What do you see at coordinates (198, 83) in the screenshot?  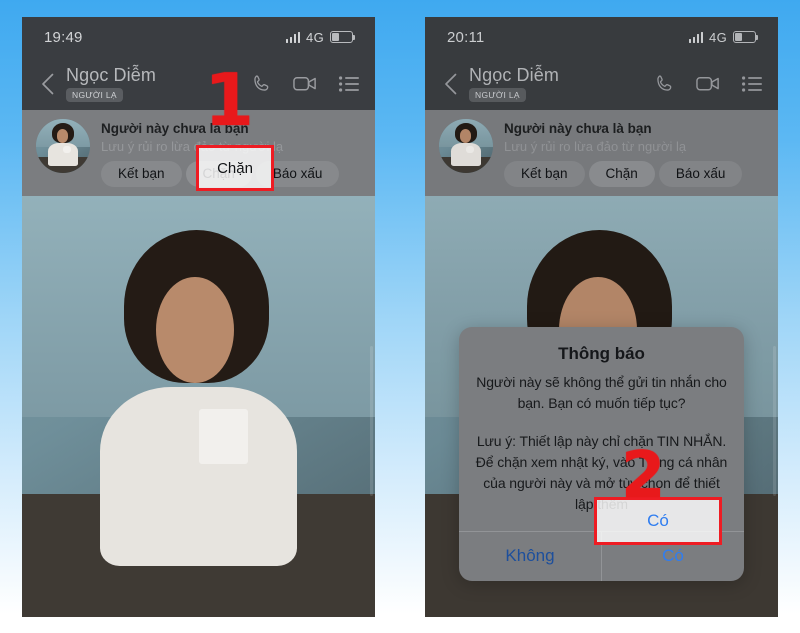 I see `chat-navbar-left: Ngọc Diễm NGƯỜI LẠ` at bounding box center [198, 83].